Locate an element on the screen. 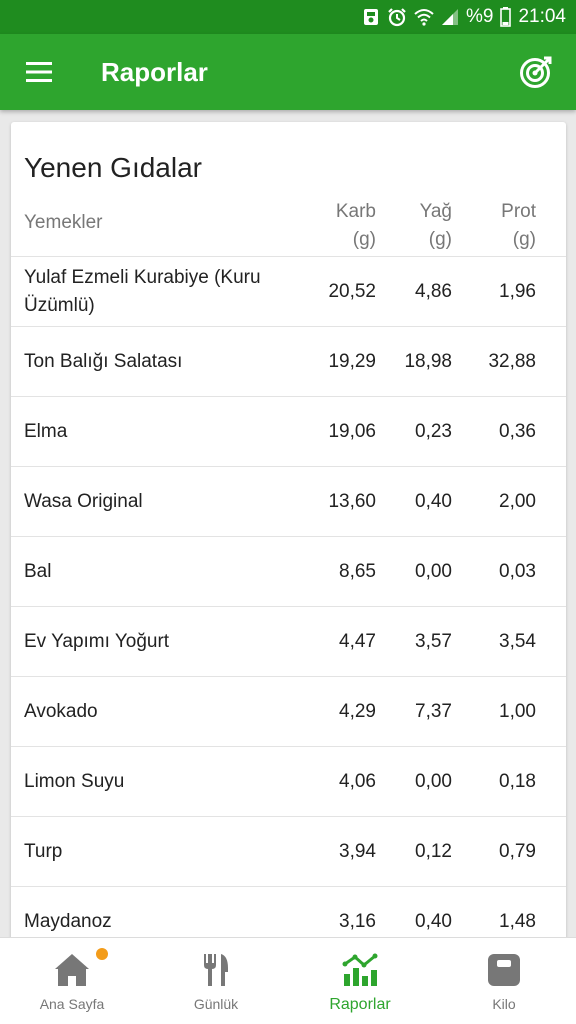  prot-value: 1,48 is located at coordinates (517, 921).